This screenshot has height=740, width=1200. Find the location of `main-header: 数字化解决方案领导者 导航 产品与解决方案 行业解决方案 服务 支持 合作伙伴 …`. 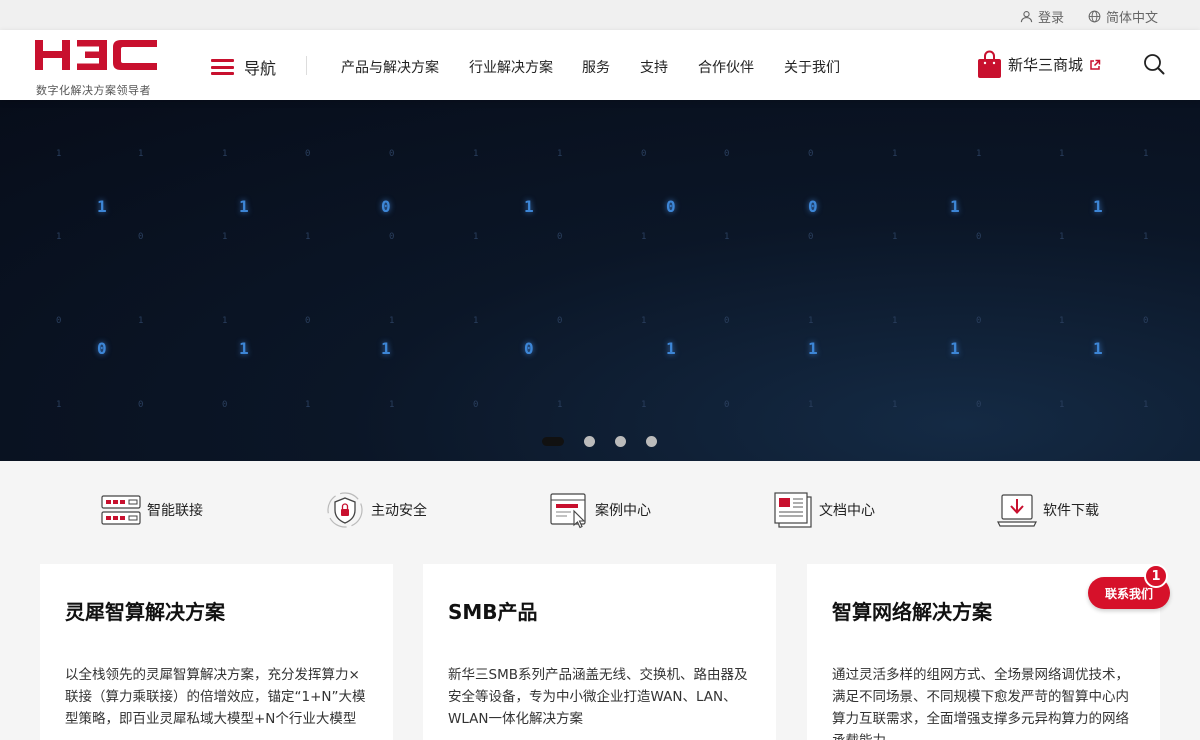

main-header: 数字化解决方案领导者 导航 产品与解决方案 行业解决方案 服务 支持 合作伙伴 … is located at coordinates (600, 65).